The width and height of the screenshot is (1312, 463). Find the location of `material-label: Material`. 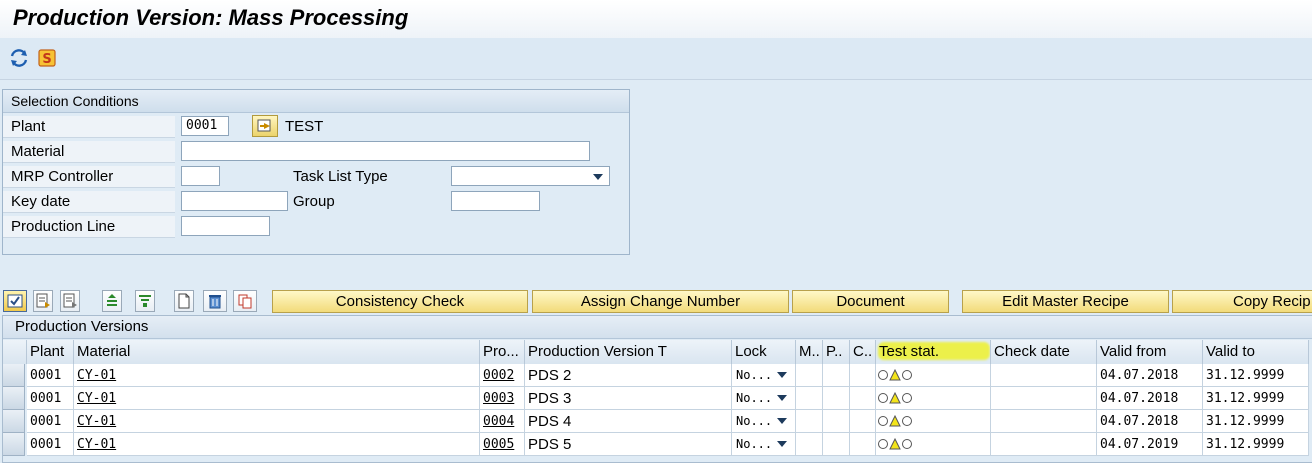

material-label: Material is located at coordinates (89, 152).